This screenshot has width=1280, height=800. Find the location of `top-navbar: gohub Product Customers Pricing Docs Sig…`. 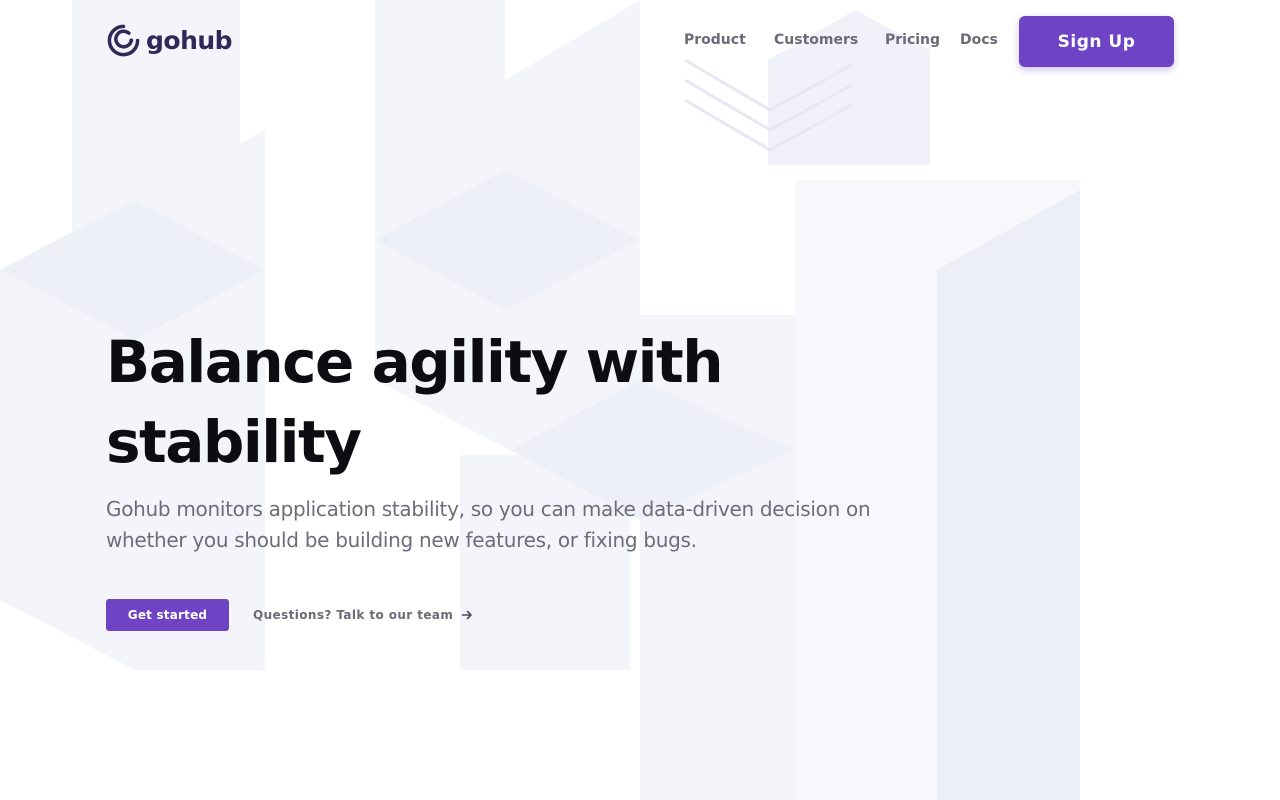

top-navbar: gohub Product Customers Pricing Docs Sig… is located at coordinates (640, 42).